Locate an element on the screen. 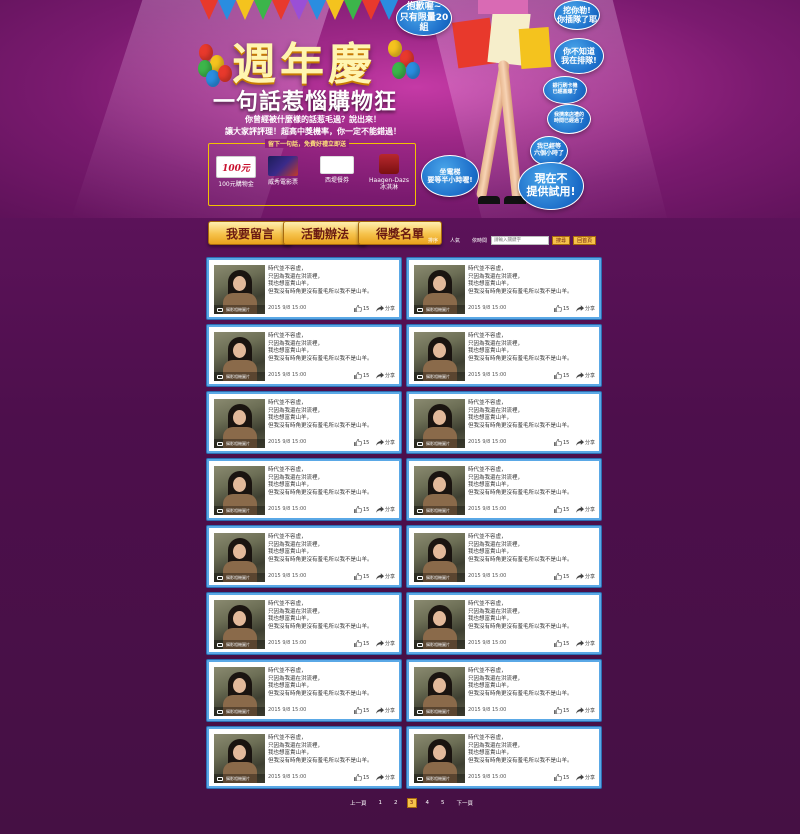 The height and width of the screenshot is (834, 800). sort-link-latest: 排序 is located at coordinates (433, 240).